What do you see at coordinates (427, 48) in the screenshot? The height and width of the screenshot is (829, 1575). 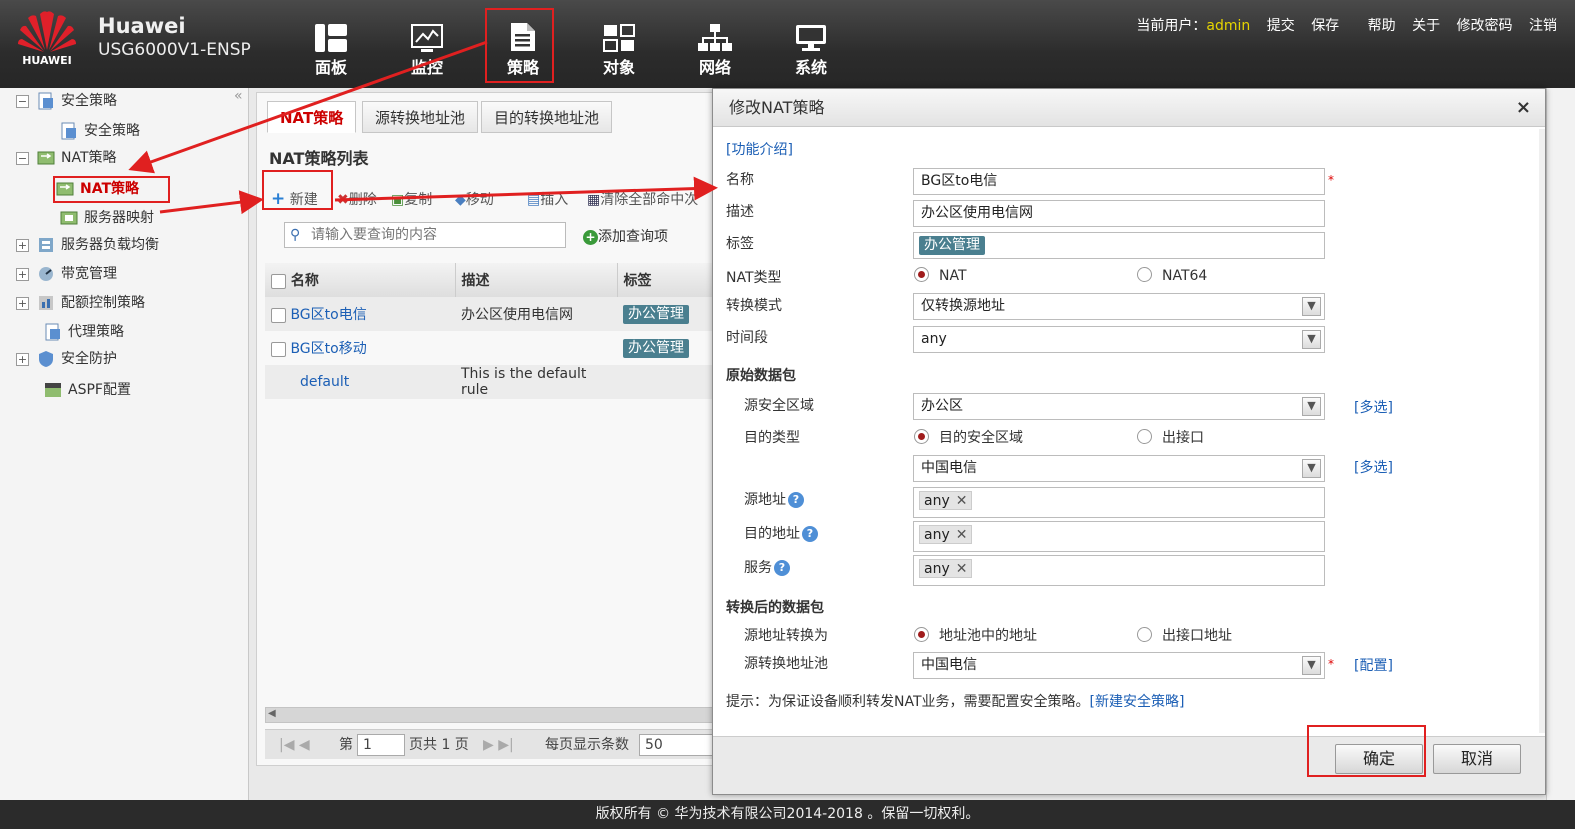 I see `nav-monitor: 监控` at bounding box center [427, 48].